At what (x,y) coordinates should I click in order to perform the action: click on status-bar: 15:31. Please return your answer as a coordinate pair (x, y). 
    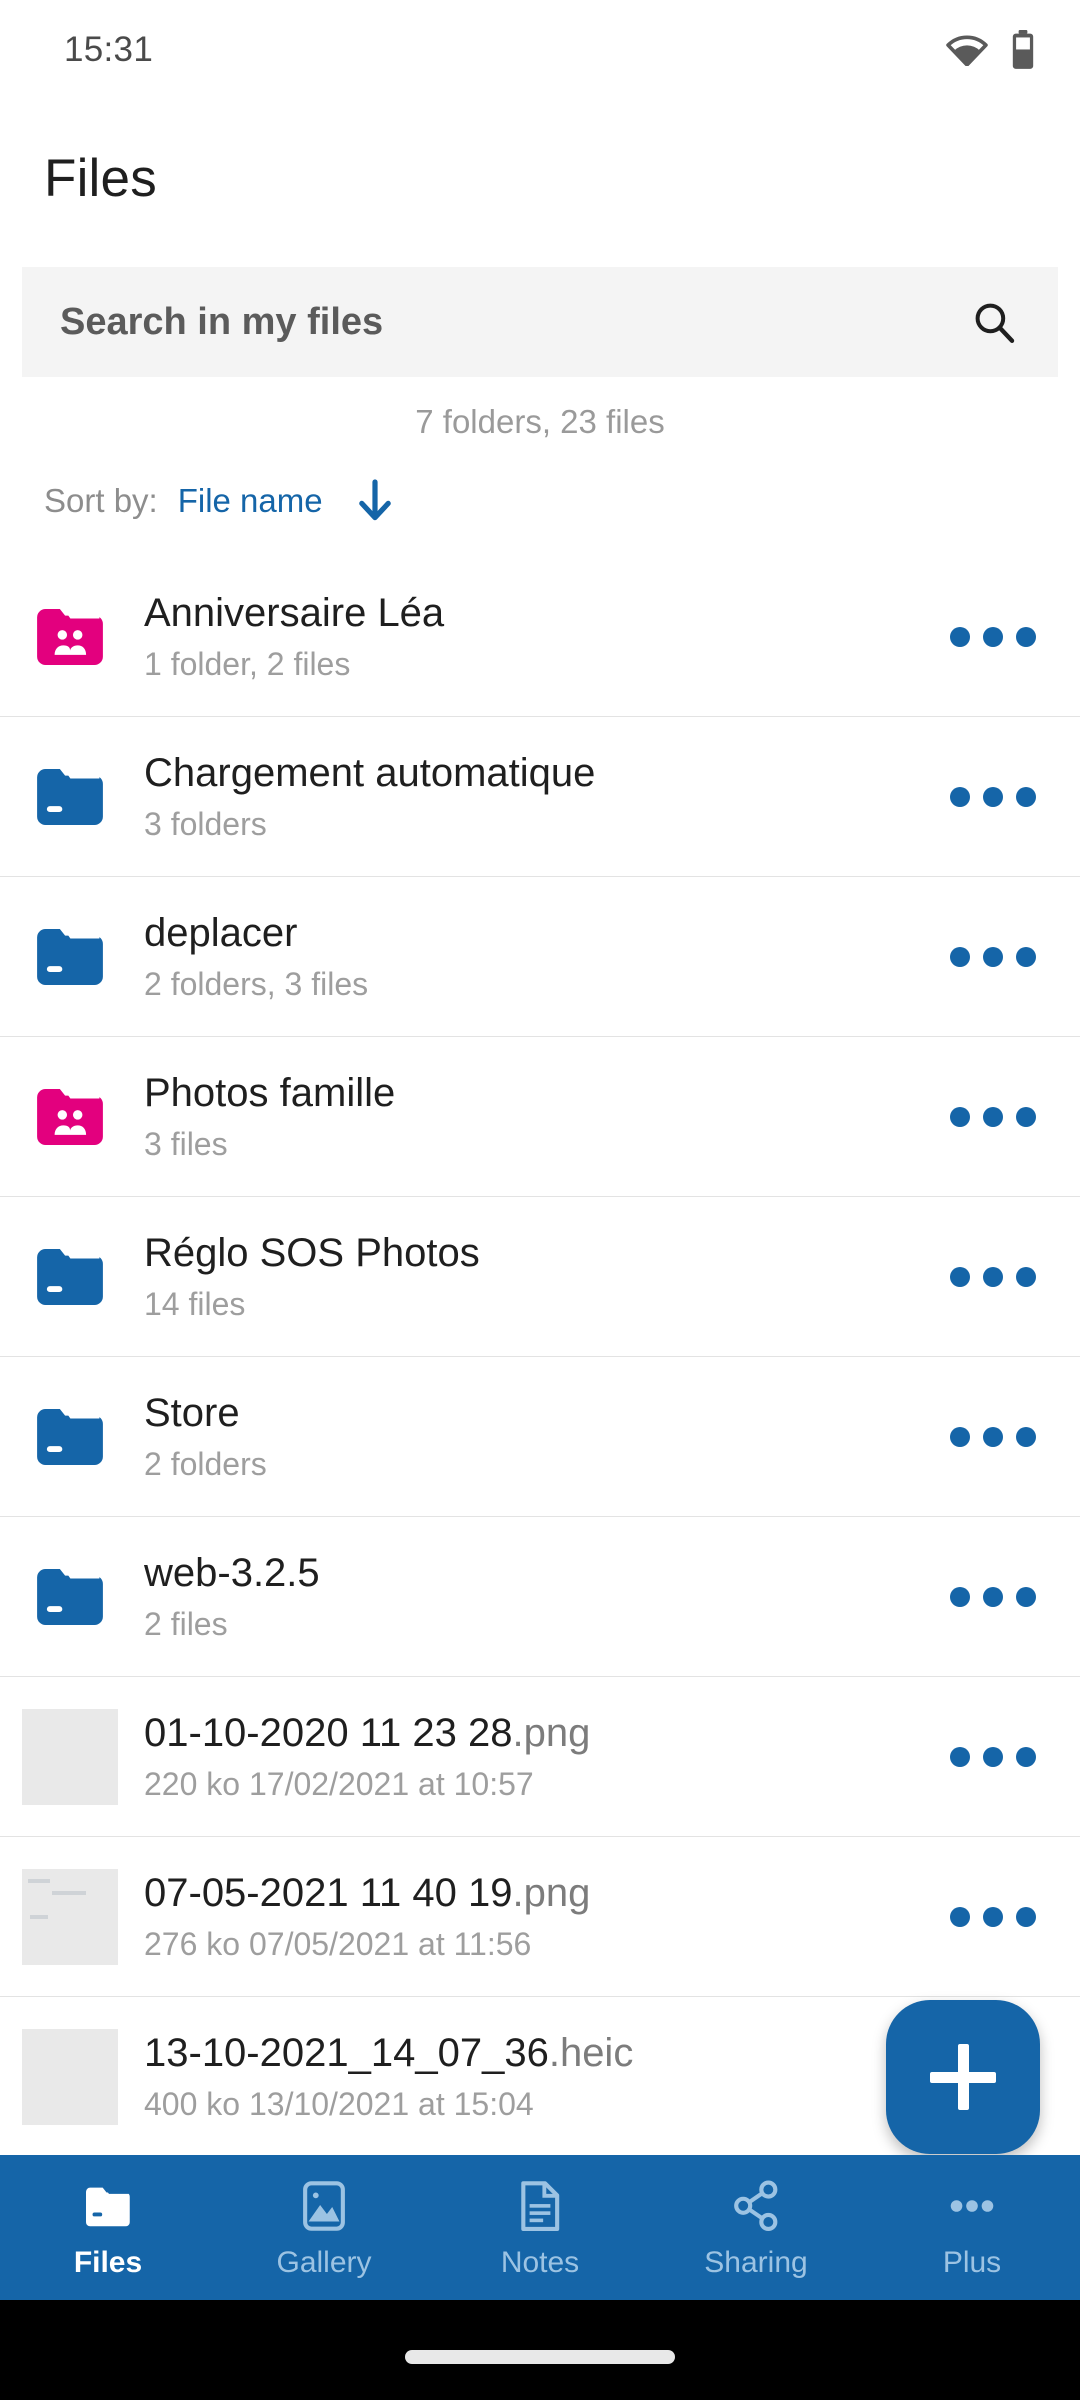
    Looking at the image, I should click on (540, 50).